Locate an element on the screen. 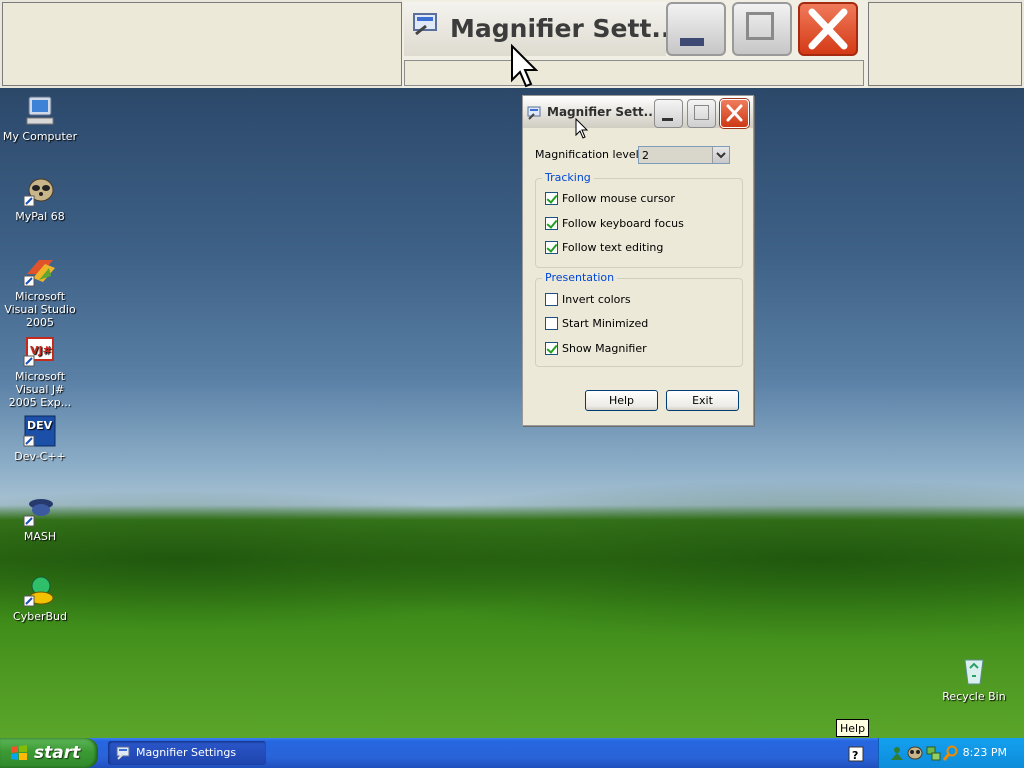  svg-text: VJ# is located at coordinates (41, 350).